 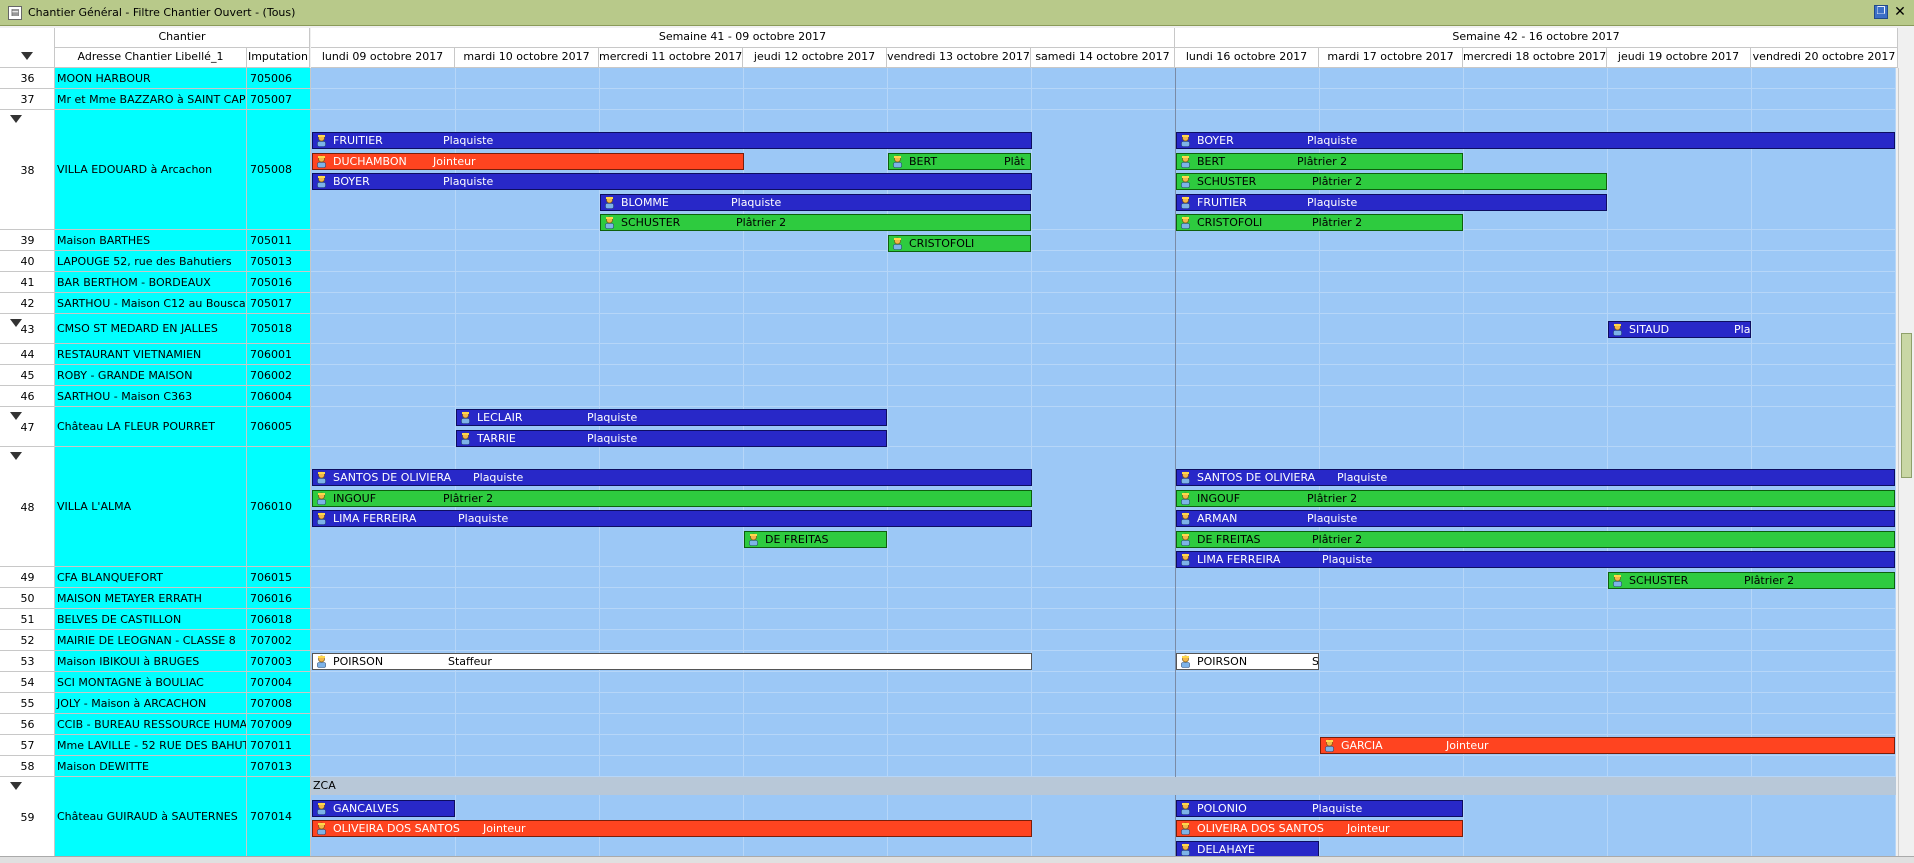 I want to click on row-number: 43, so click(x=27, y=329).